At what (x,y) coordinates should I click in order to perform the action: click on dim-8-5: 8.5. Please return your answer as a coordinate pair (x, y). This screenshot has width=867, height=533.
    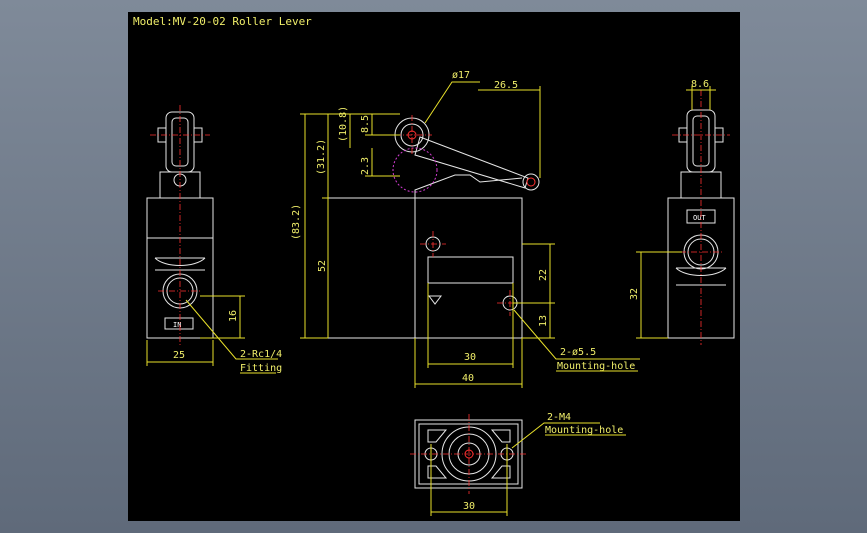
    Looking at the image, I should click on (365, 124).